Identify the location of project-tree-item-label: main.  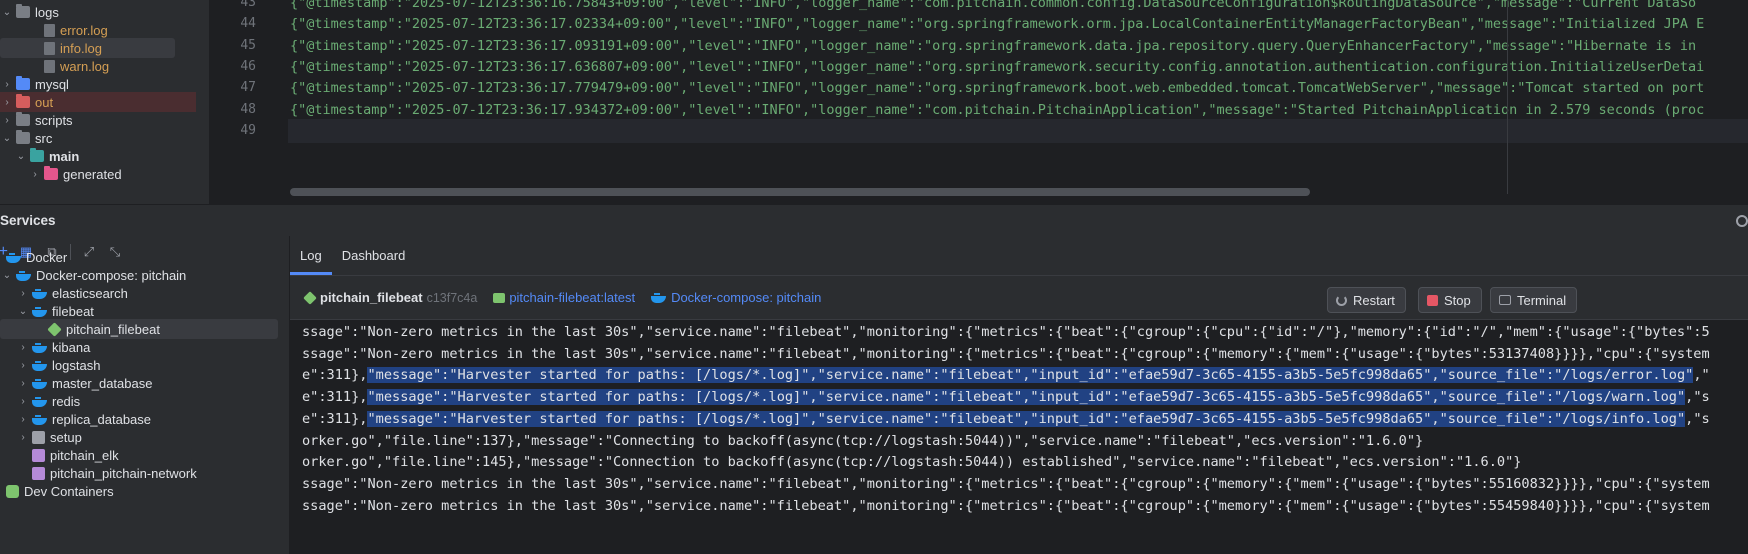
(64, 156).